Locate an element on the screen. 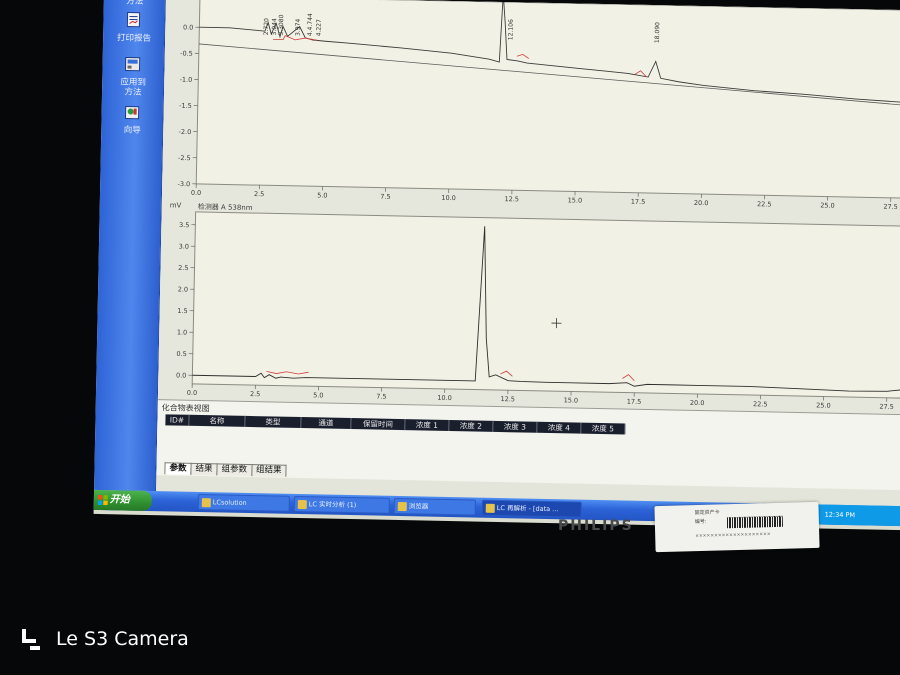  tab-parameters: 参数 is located at coordinates (178, 468).